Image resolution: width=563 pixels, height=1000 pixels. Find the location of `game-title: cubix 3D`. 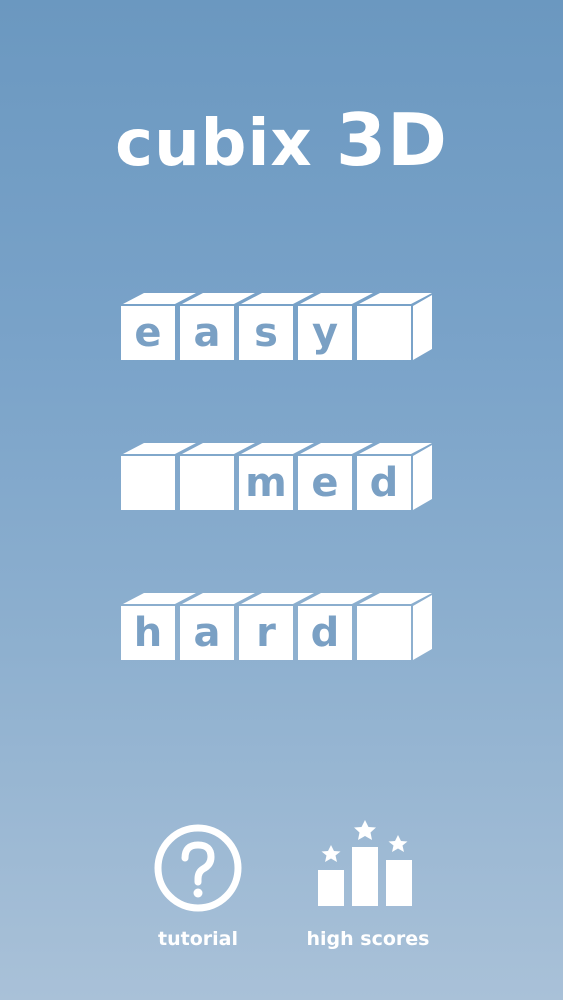

game-title: cubix 3D is located at coordinates (281, 140).